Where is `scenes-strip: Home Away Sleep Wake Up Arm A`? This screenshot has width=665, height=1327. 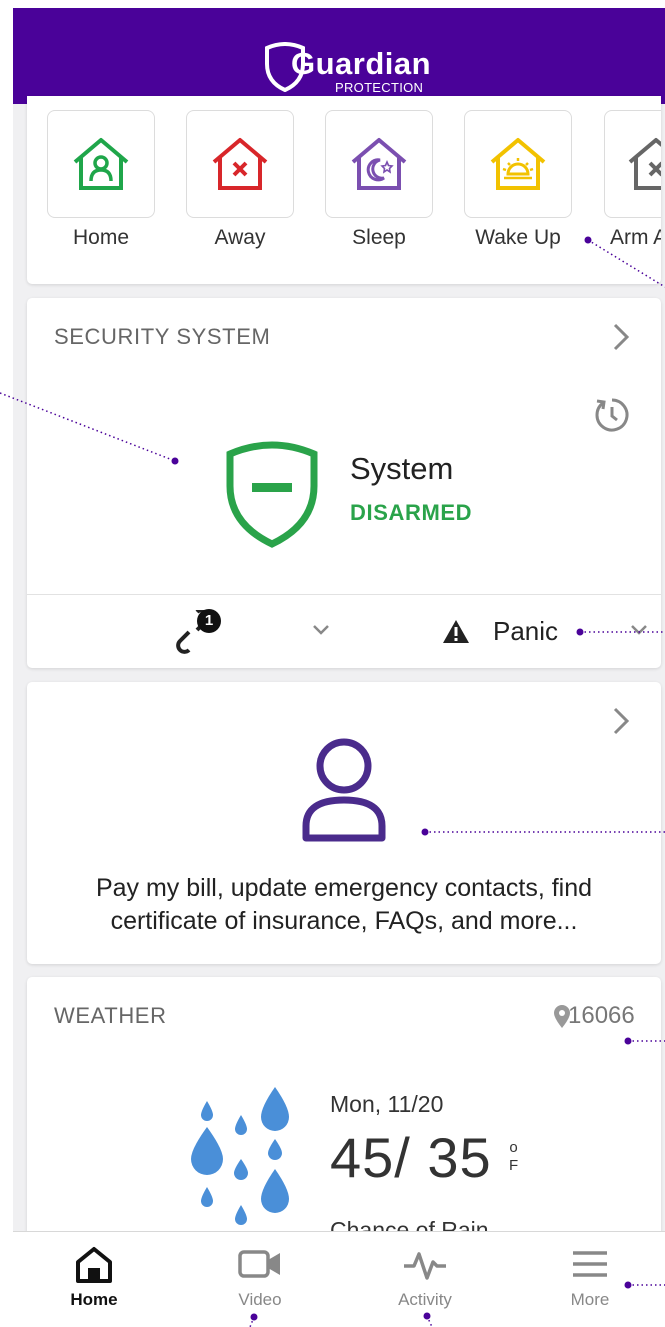 scenes-strip: Home Away Sleep Wake Up Arm A is located at coordinates (344, 190).